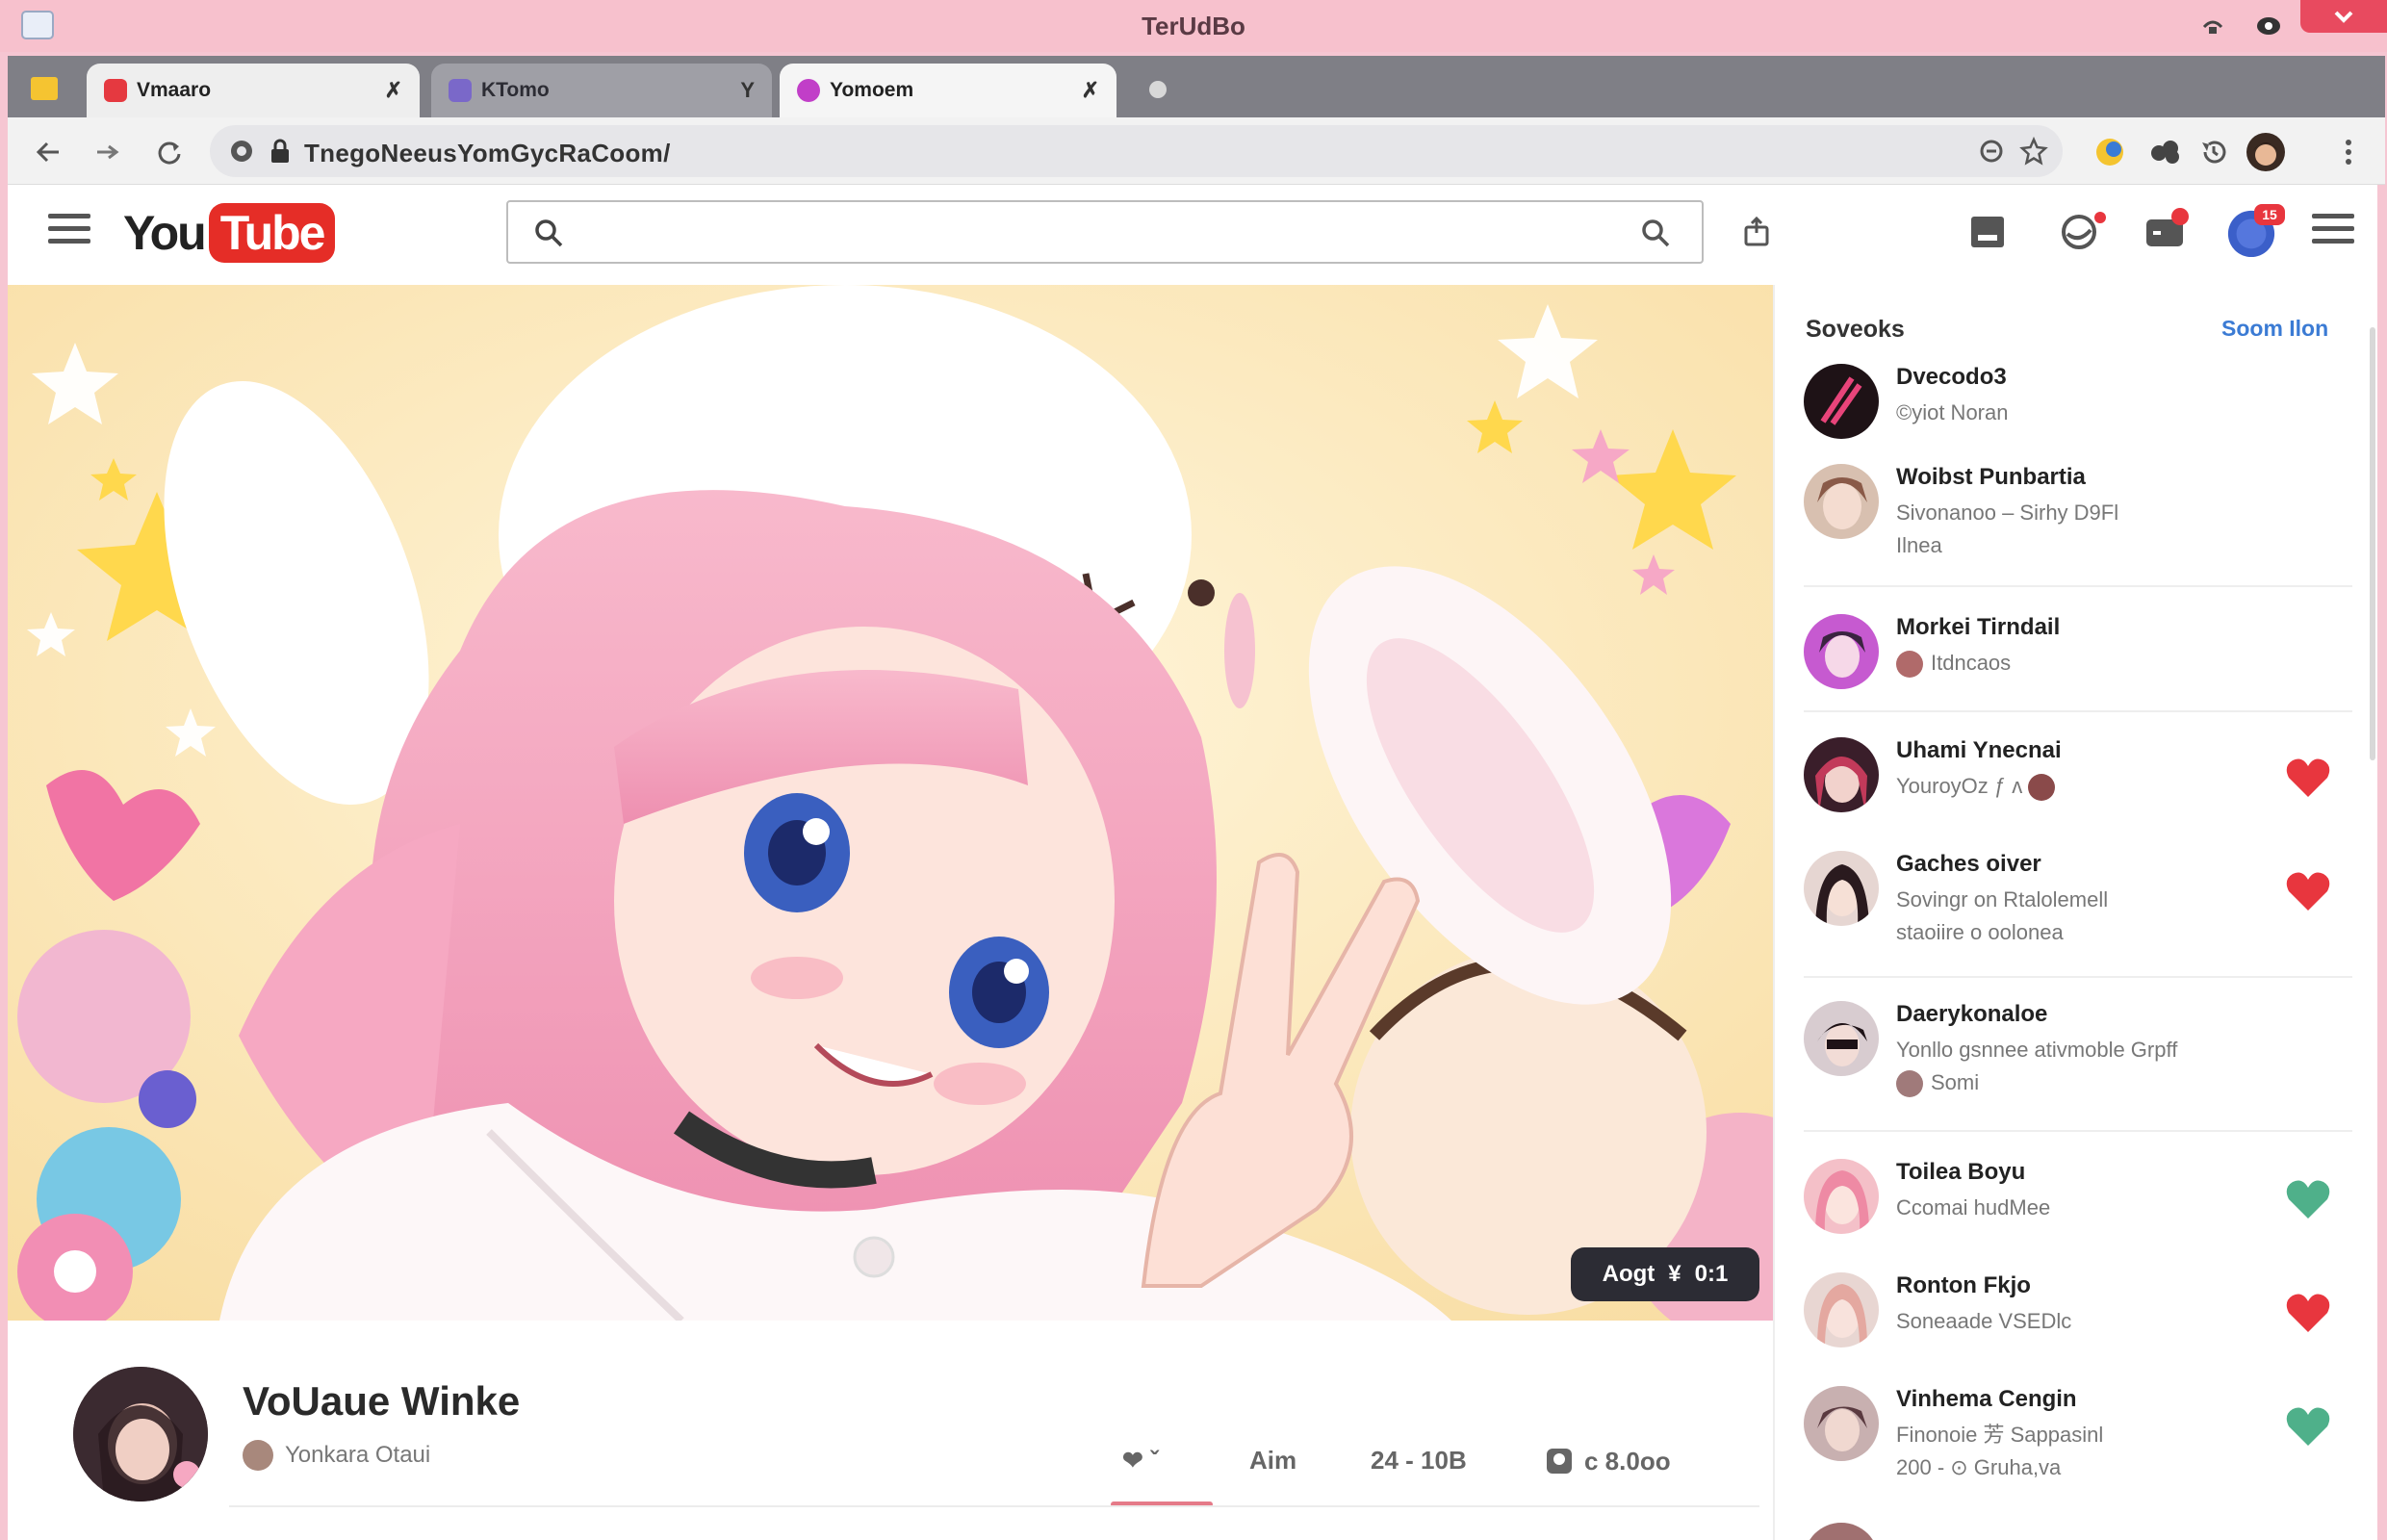  Describe the element at coordinates (2007, 512) in the screenshot. I see `item-subtitle: Sivonanoo – Sirhy D9Fl` at that location.